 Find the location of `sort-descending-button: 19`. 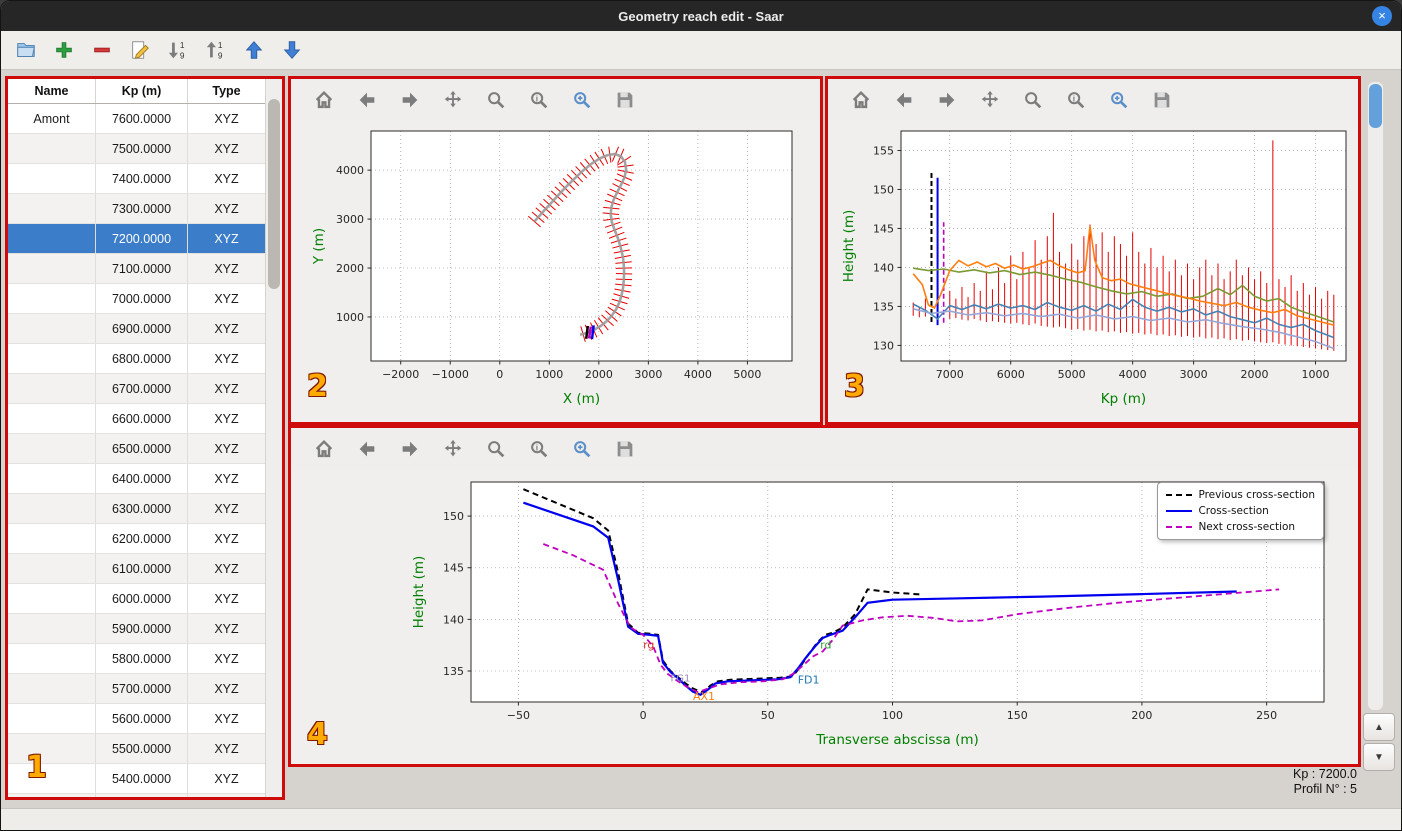

sort-descending-button: 19 is located at coordinates (178, 50).